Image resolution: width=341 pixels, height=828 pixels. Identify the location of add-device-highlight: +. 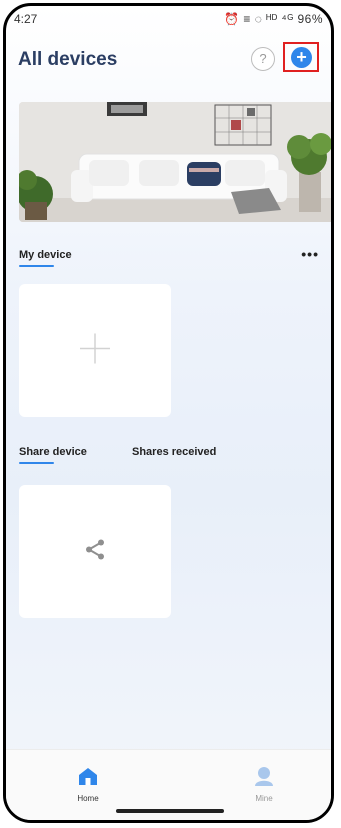
(301, 57).